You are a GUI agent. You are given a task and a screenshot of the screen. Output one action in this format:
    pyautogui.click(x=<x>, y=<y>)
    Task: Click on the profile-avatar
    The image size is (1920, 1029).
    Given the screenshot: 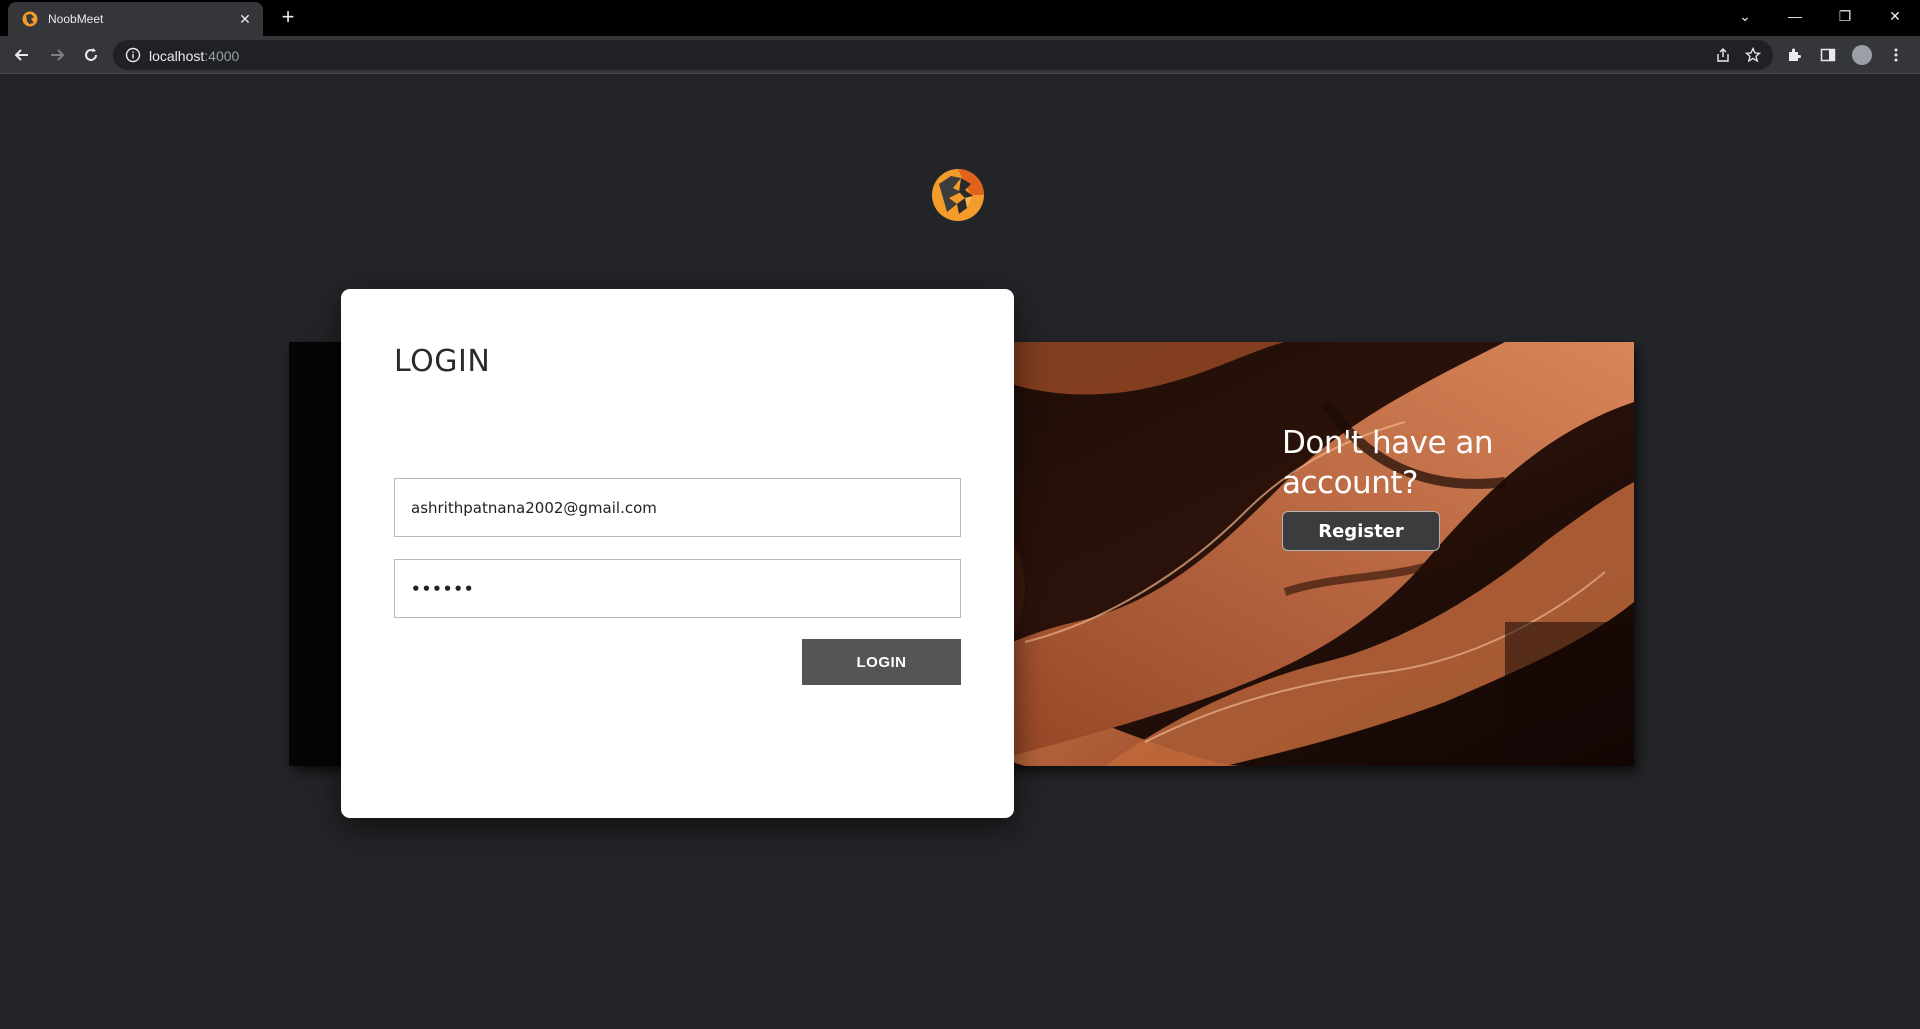 What is the action you would take?
    pyautogui.click(x=1862, y=55)
    